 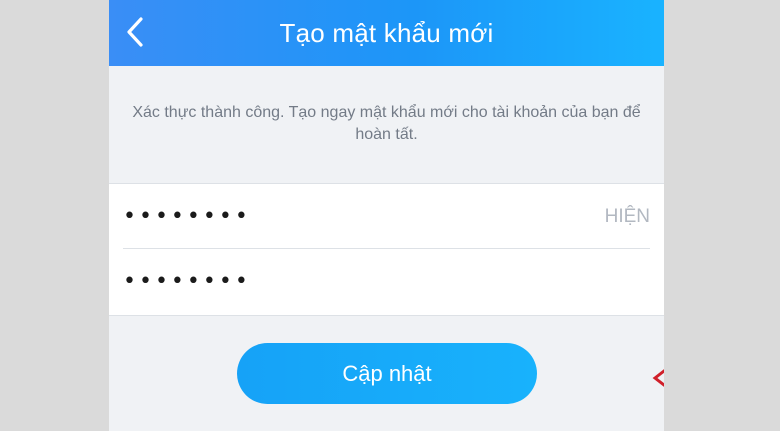 I want to click on update-button: Cập nhật, so click(x=387, y=373).